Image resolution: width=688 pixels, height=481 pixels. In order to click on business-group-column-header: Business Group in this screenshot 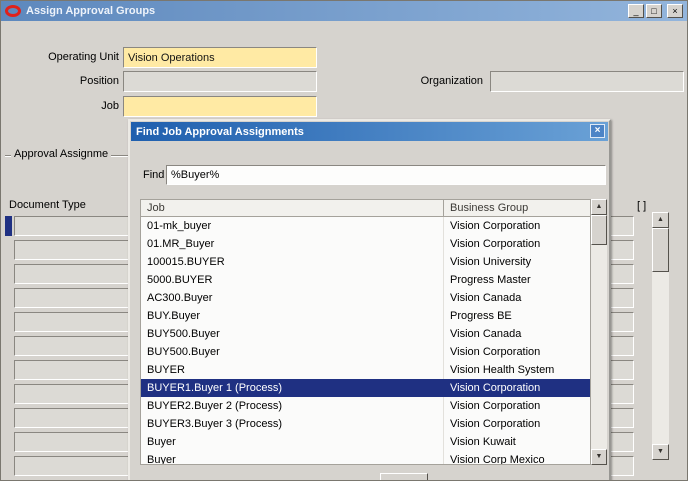, I will do `click(489, 208)`.